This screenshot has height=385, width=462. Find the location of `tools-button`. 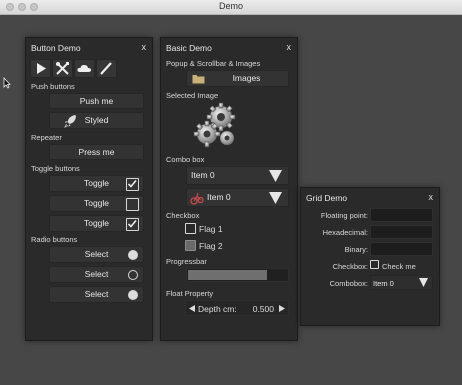

tools-button is located at coordinates (62, 68).